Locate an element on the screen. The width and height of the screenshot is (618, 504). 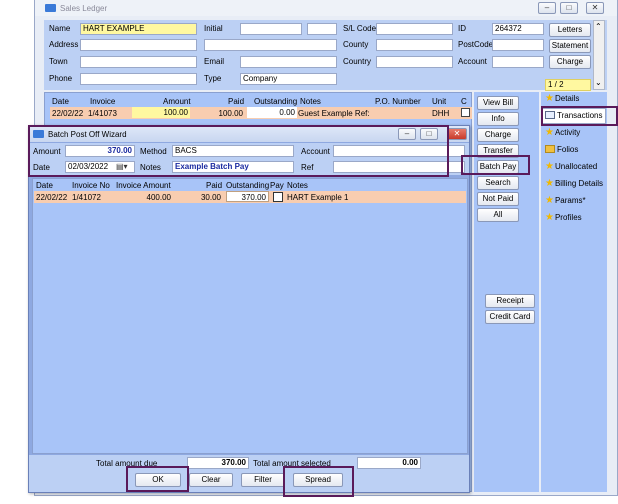
ledger-title: Sales Ledger is located at coordinates (84, 8).